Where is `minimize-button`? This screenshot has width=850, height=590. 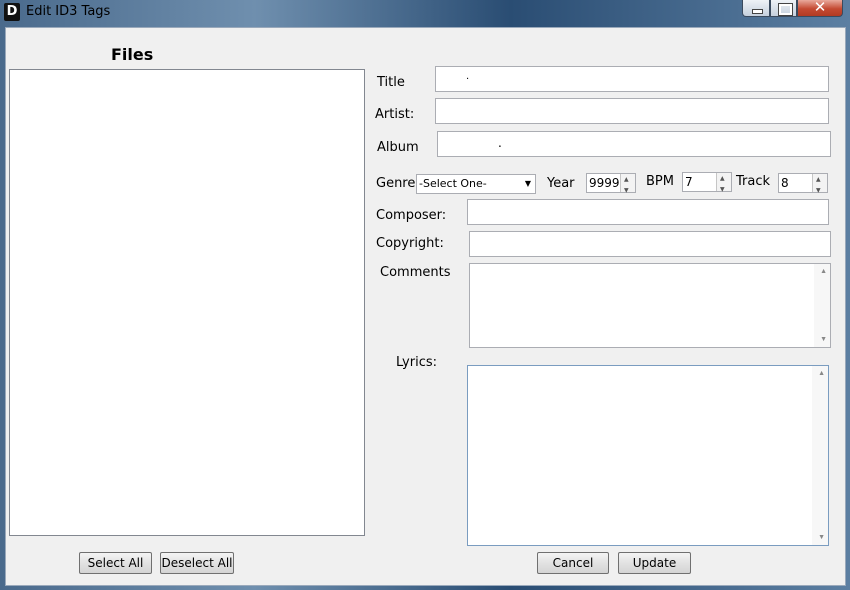 minimize-button is located at coordinates (756, 8).